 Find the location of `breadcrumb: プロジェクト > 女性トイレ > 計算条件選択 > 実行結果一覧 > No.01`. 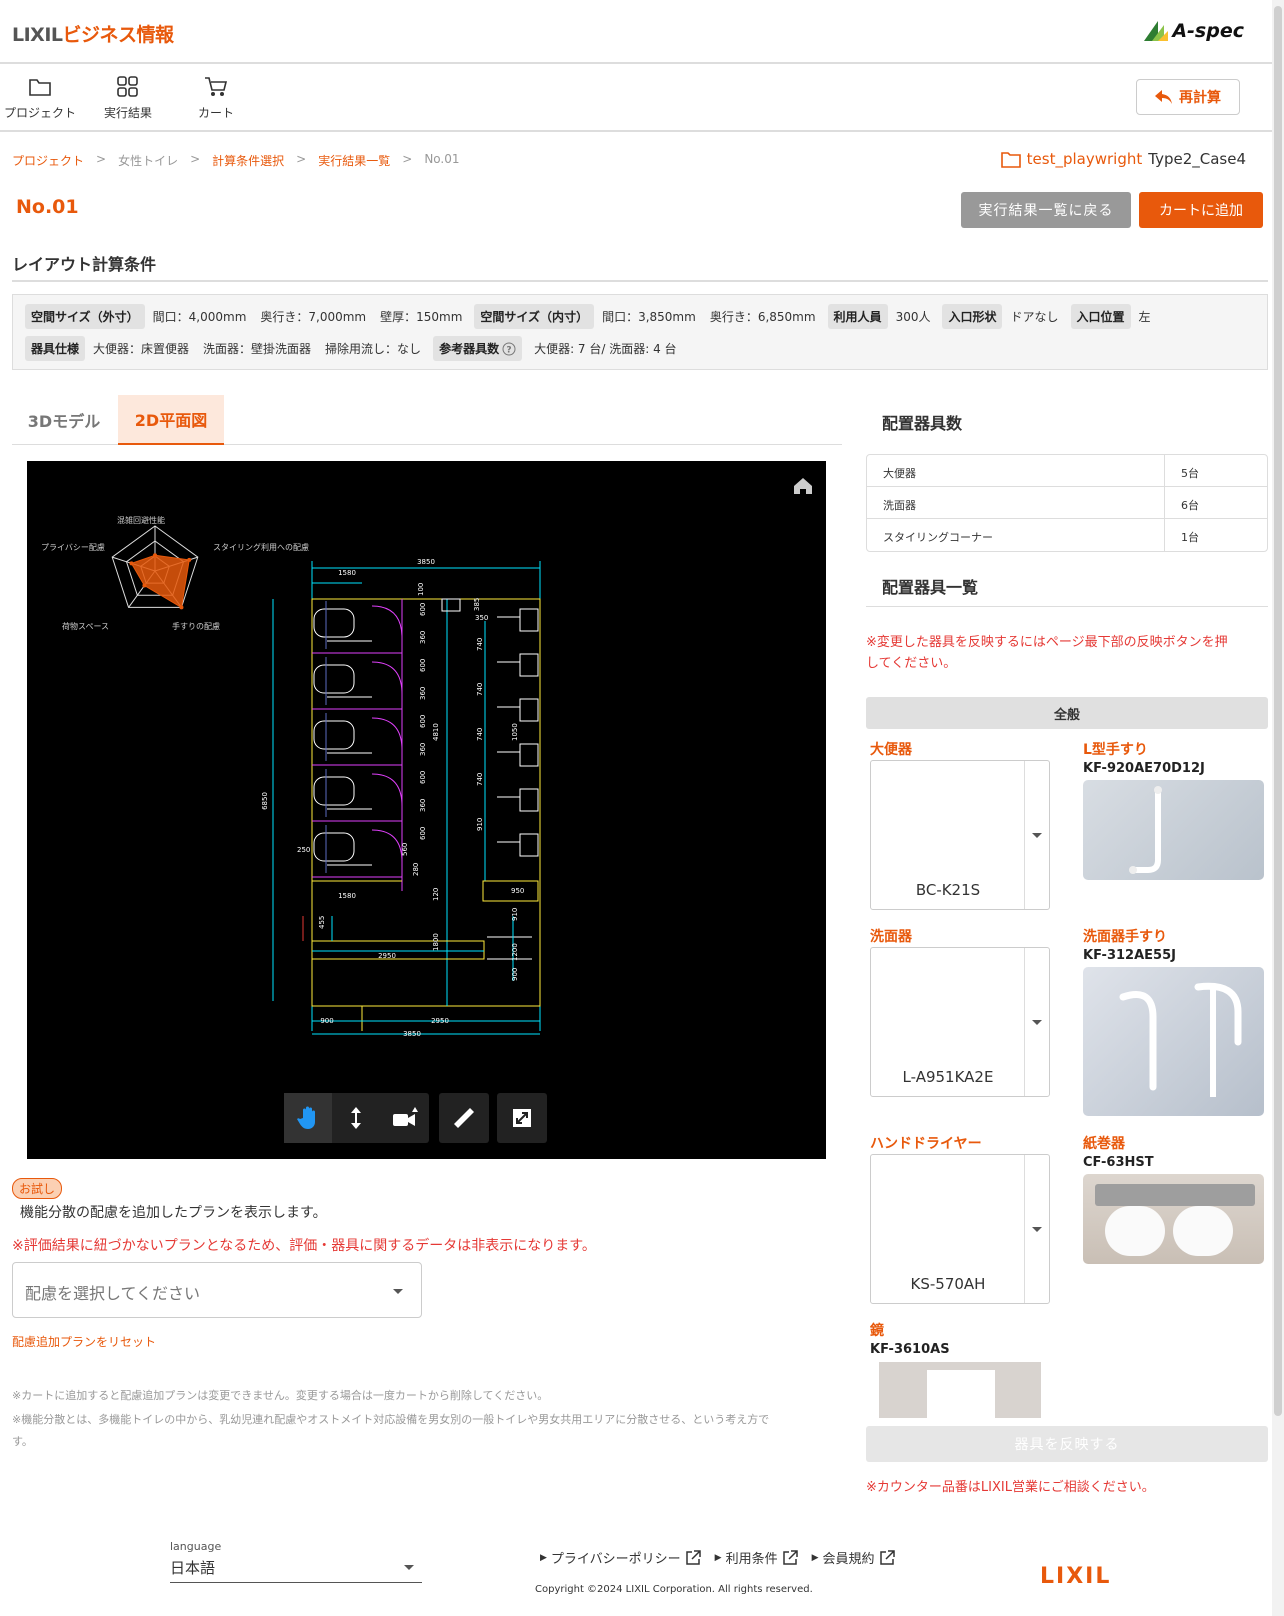

breadcrumb: プロジェクト > 女性トイレ > 計算条件選択 > 実行結果一覧 > No.01 is located at coordinates (236, 160).